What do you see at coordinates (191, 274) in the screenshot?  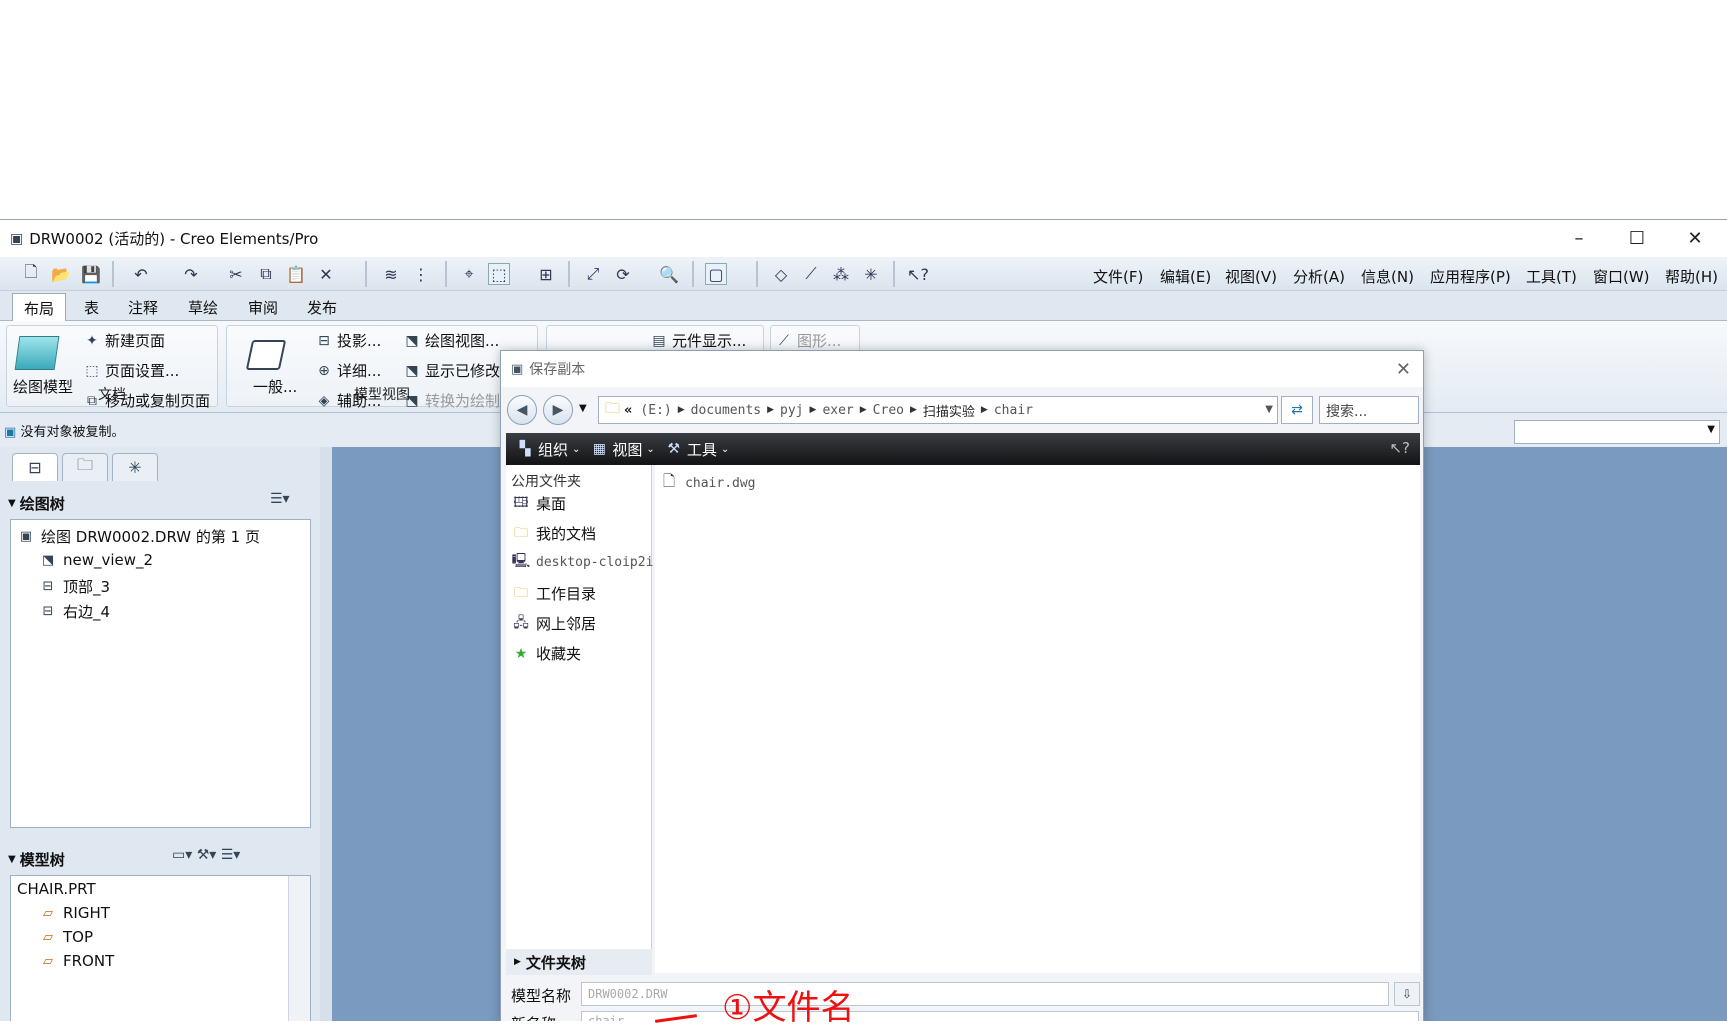 I see `redo-icon: ↷` at bounding box center [191, 274].